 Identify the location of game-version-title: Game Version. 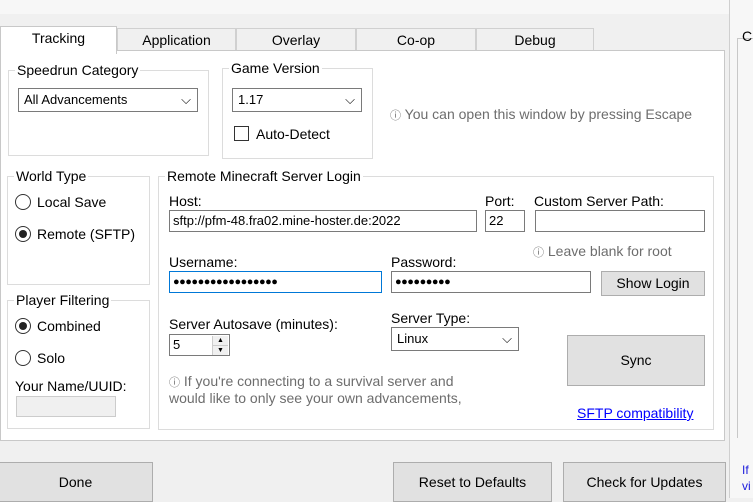
(275, 68).